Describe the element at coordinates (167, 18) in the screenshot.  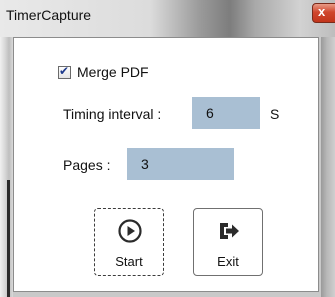
I see `title-bar: TimerCapture x` at that location.